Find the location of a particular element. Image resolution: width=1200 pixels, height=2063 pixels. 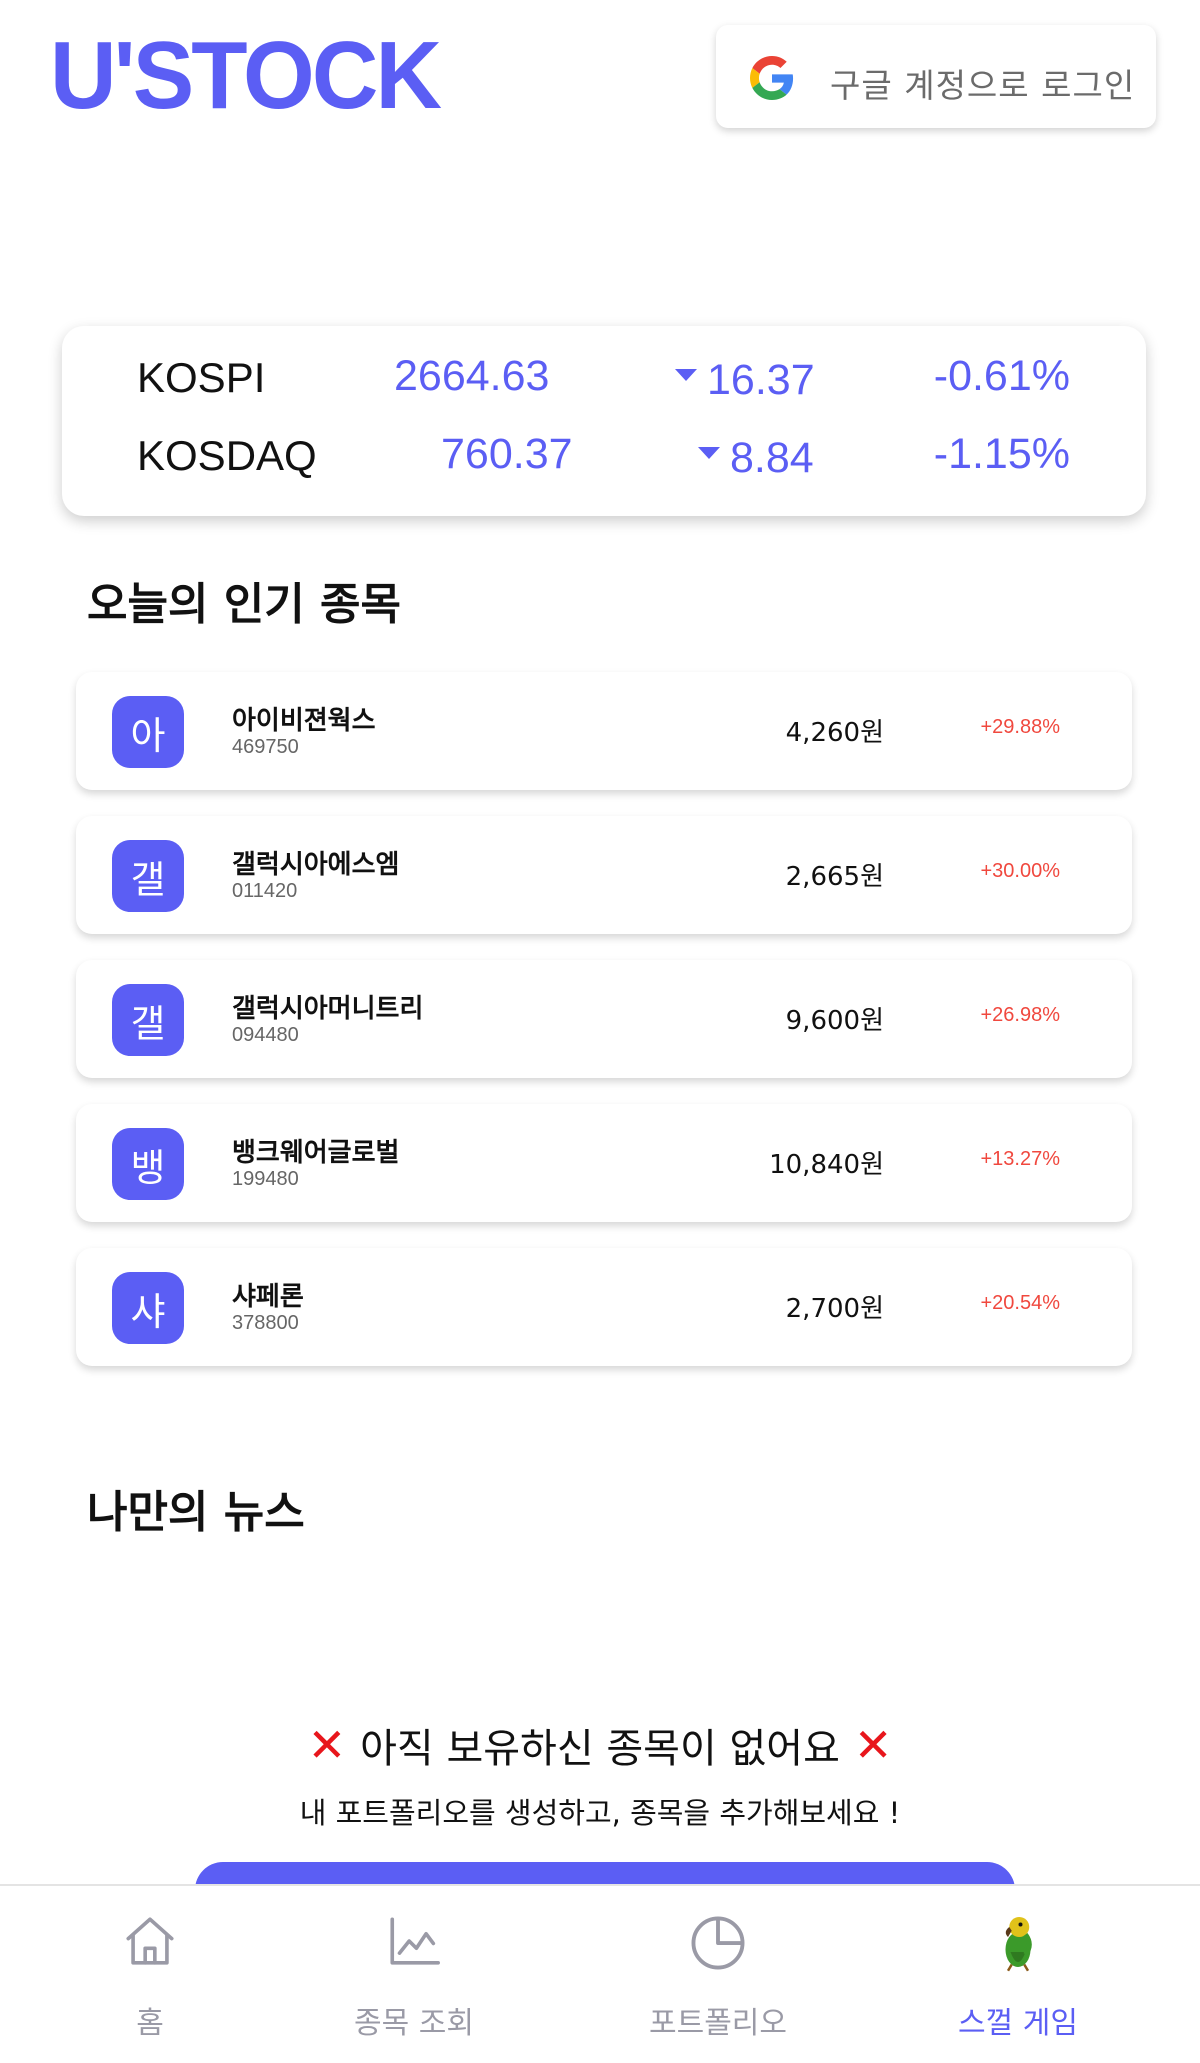

empty-state-text: 아직 보유하신 종목이 없어요 is located at coordinates (600, 1749).